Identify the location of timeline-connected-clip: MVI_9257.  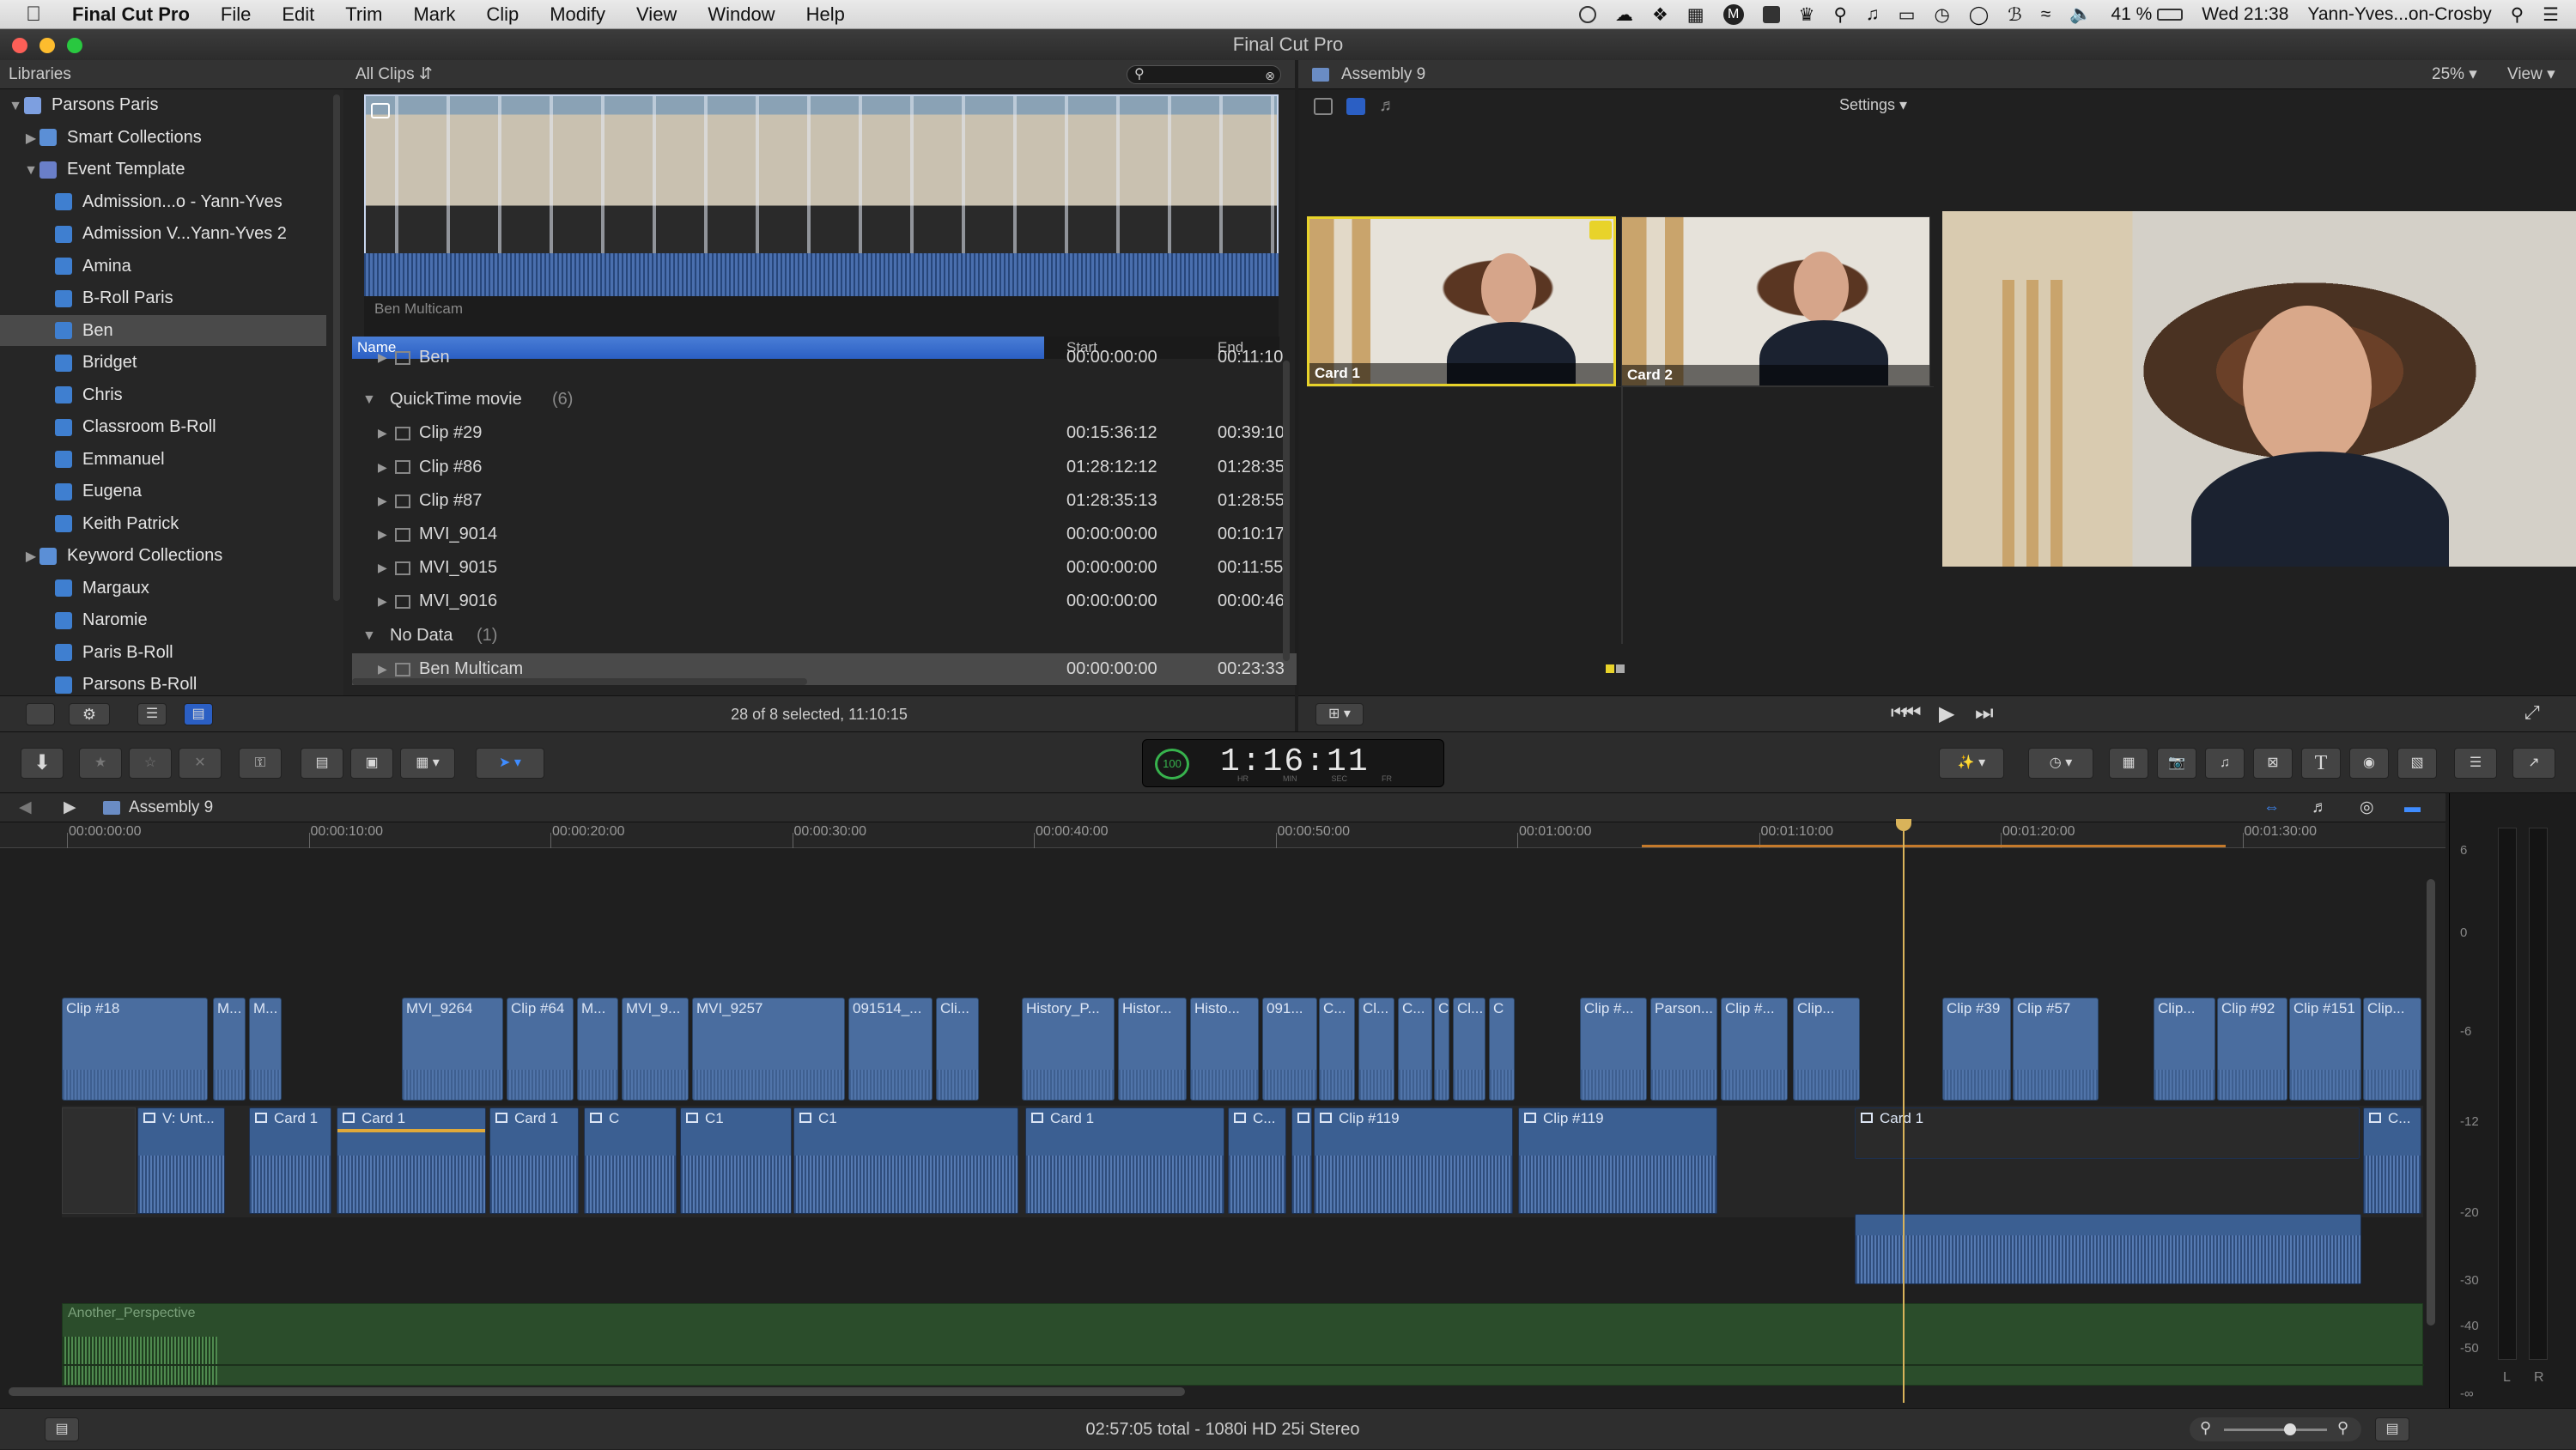
(768, 1050).